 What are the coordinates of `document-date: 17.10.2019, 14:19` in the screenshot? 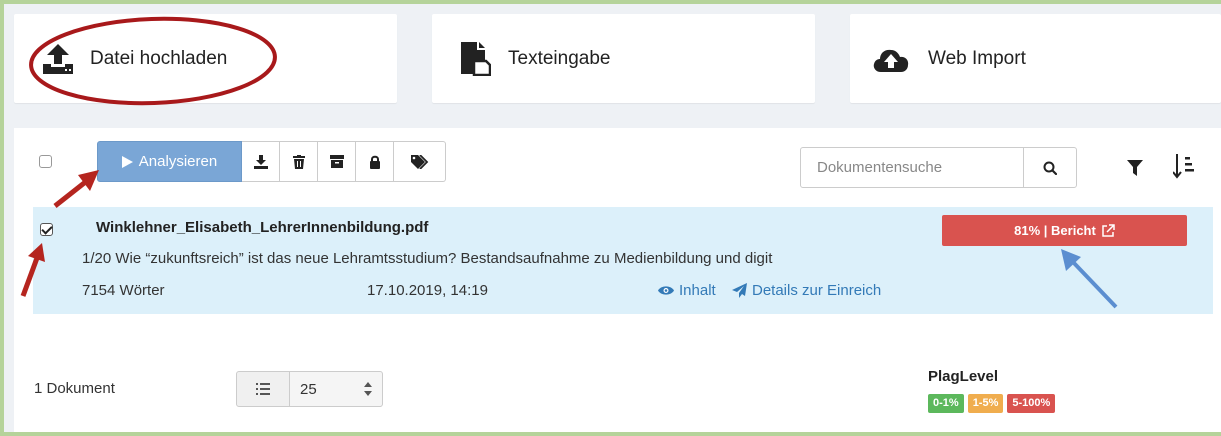 It's located at (427, 290).